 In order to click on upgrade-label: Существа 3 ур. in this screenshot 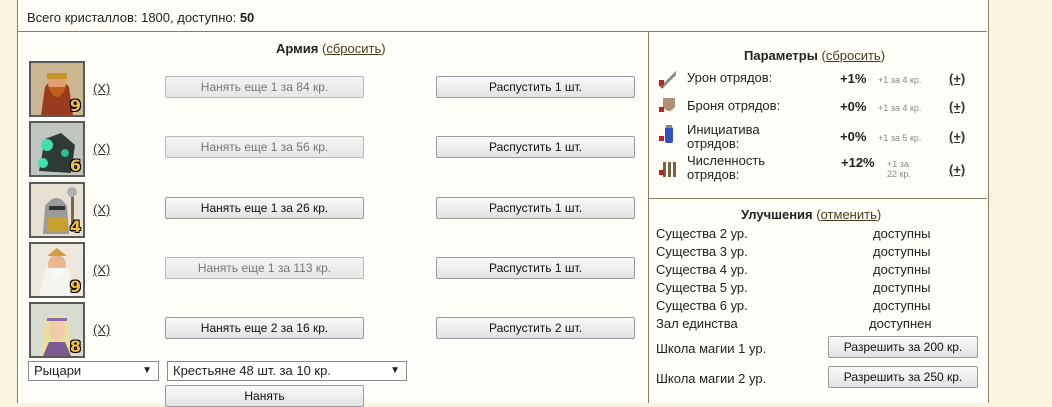, I will do `click(702, 251)`.